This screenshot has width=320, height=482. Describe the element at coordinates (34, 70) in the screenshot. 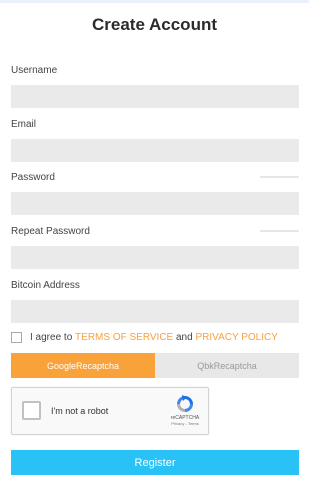

I see `username-label: Username` at that location.